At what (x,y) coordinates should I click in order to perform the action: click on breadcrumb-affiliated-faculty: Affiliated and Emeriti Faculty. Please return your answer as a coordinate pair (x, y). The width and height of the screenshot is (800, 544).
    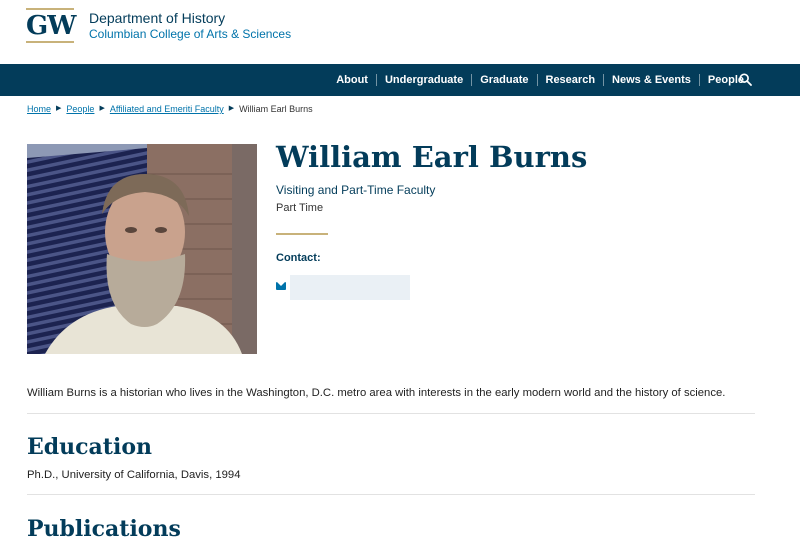
    Looking at the image, I should click on (167, 109).